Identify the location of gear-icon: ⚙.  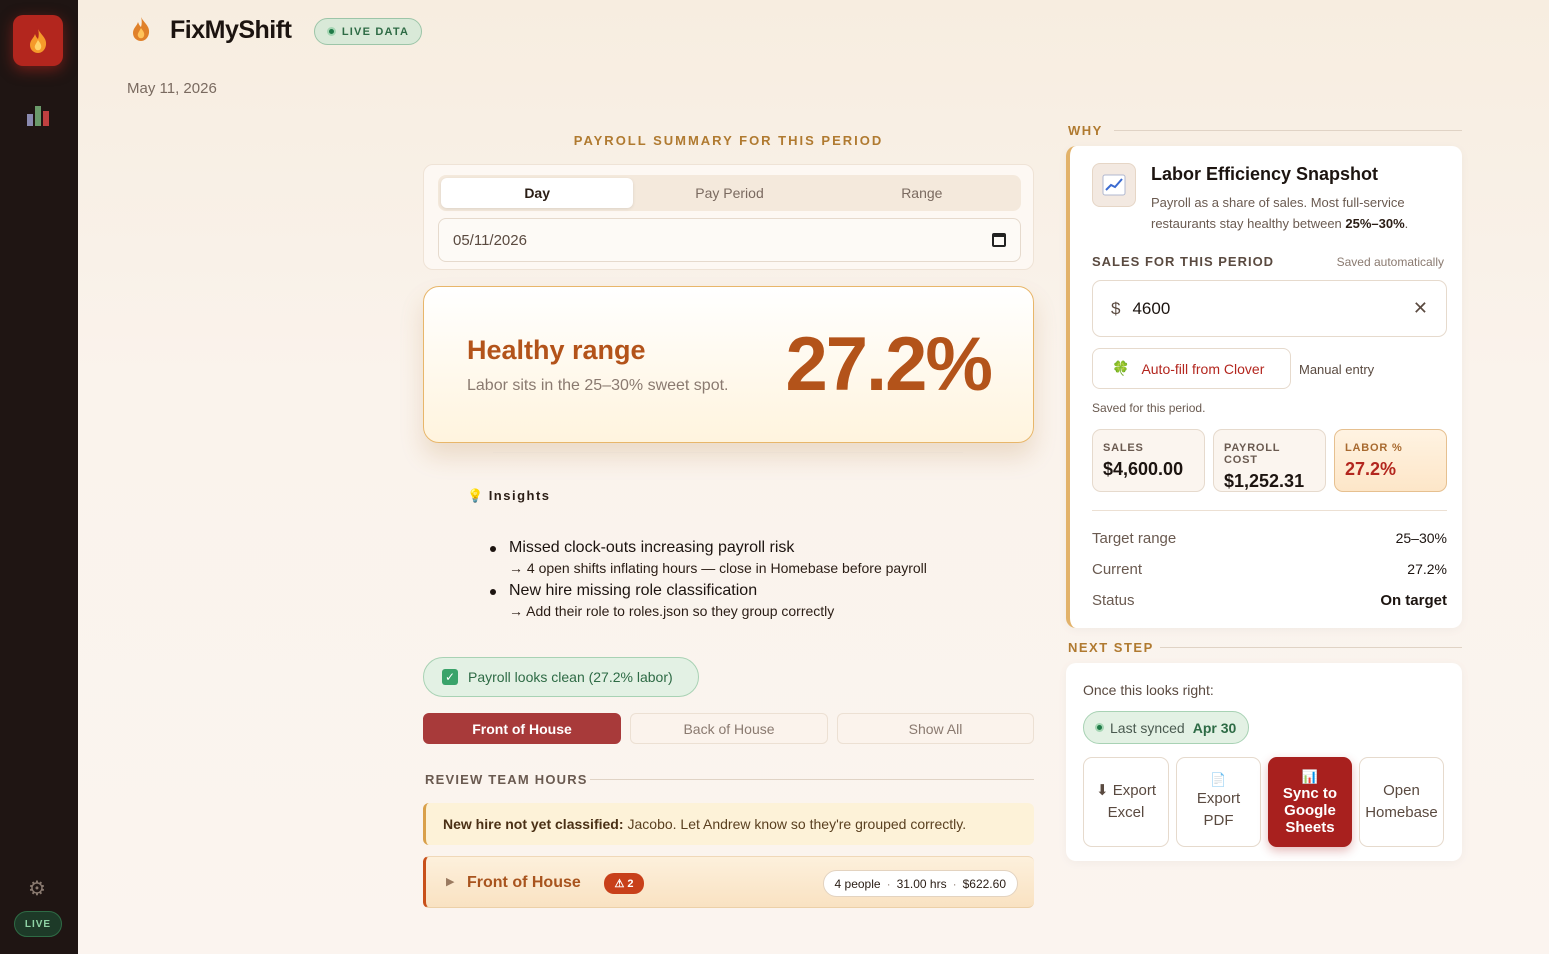
(37, 888).